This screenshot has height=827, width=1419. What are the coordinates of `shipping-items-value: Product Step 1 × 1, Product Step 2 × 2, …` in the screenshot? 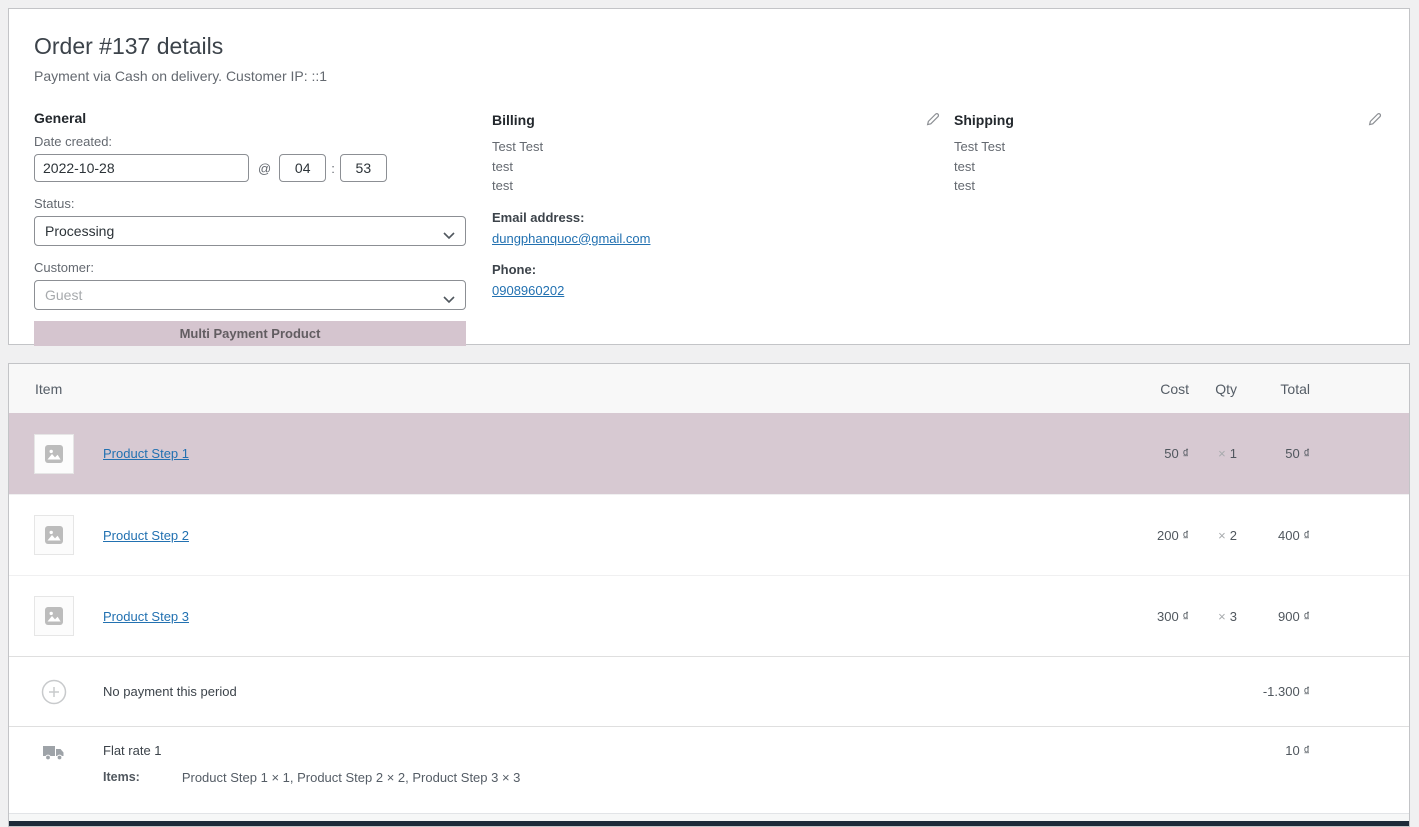 It's located at (351, 777).